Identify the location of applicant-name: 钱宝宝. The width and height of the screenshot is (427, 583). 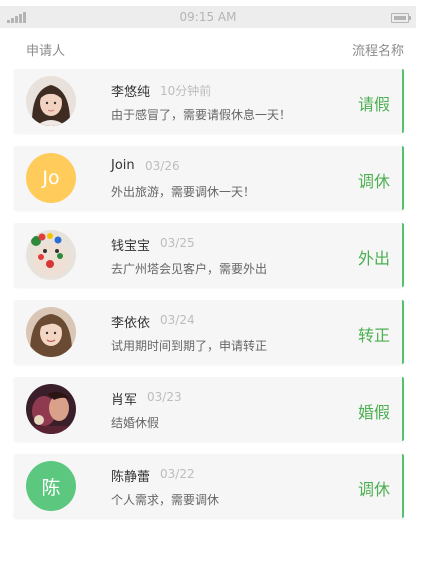
(131, 246).